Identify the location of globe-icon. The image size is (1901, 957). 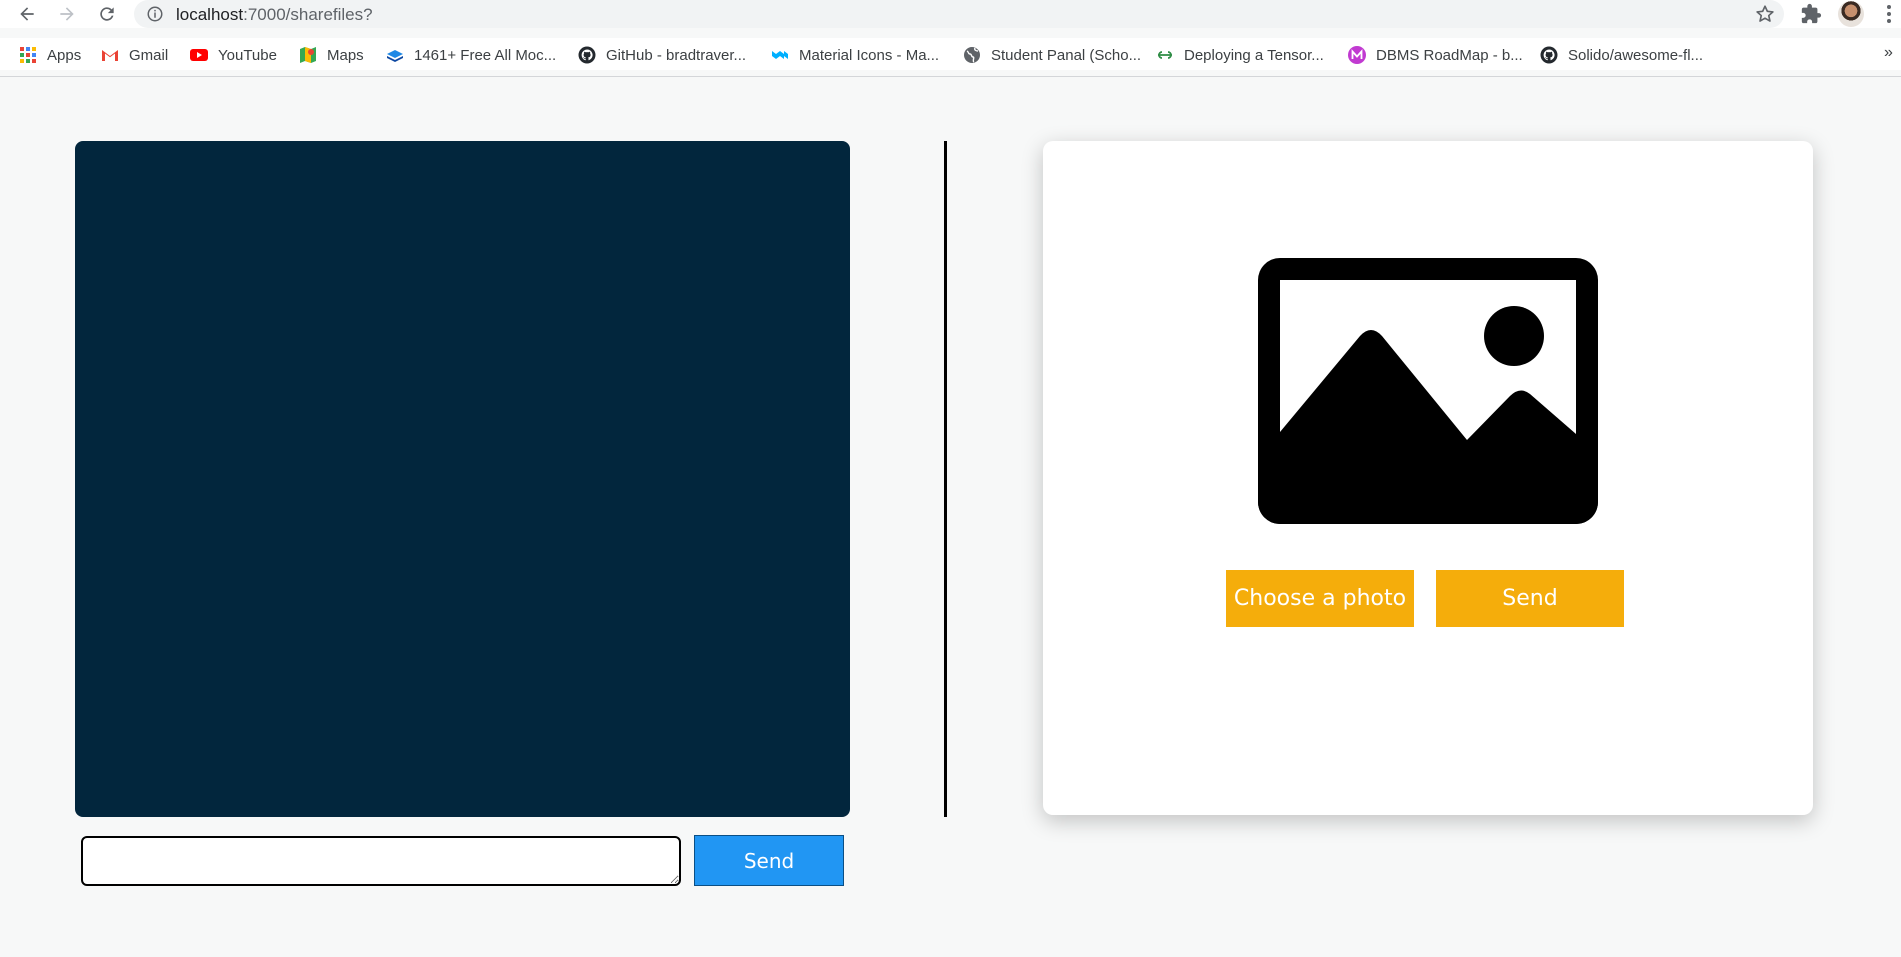
(972, 55).